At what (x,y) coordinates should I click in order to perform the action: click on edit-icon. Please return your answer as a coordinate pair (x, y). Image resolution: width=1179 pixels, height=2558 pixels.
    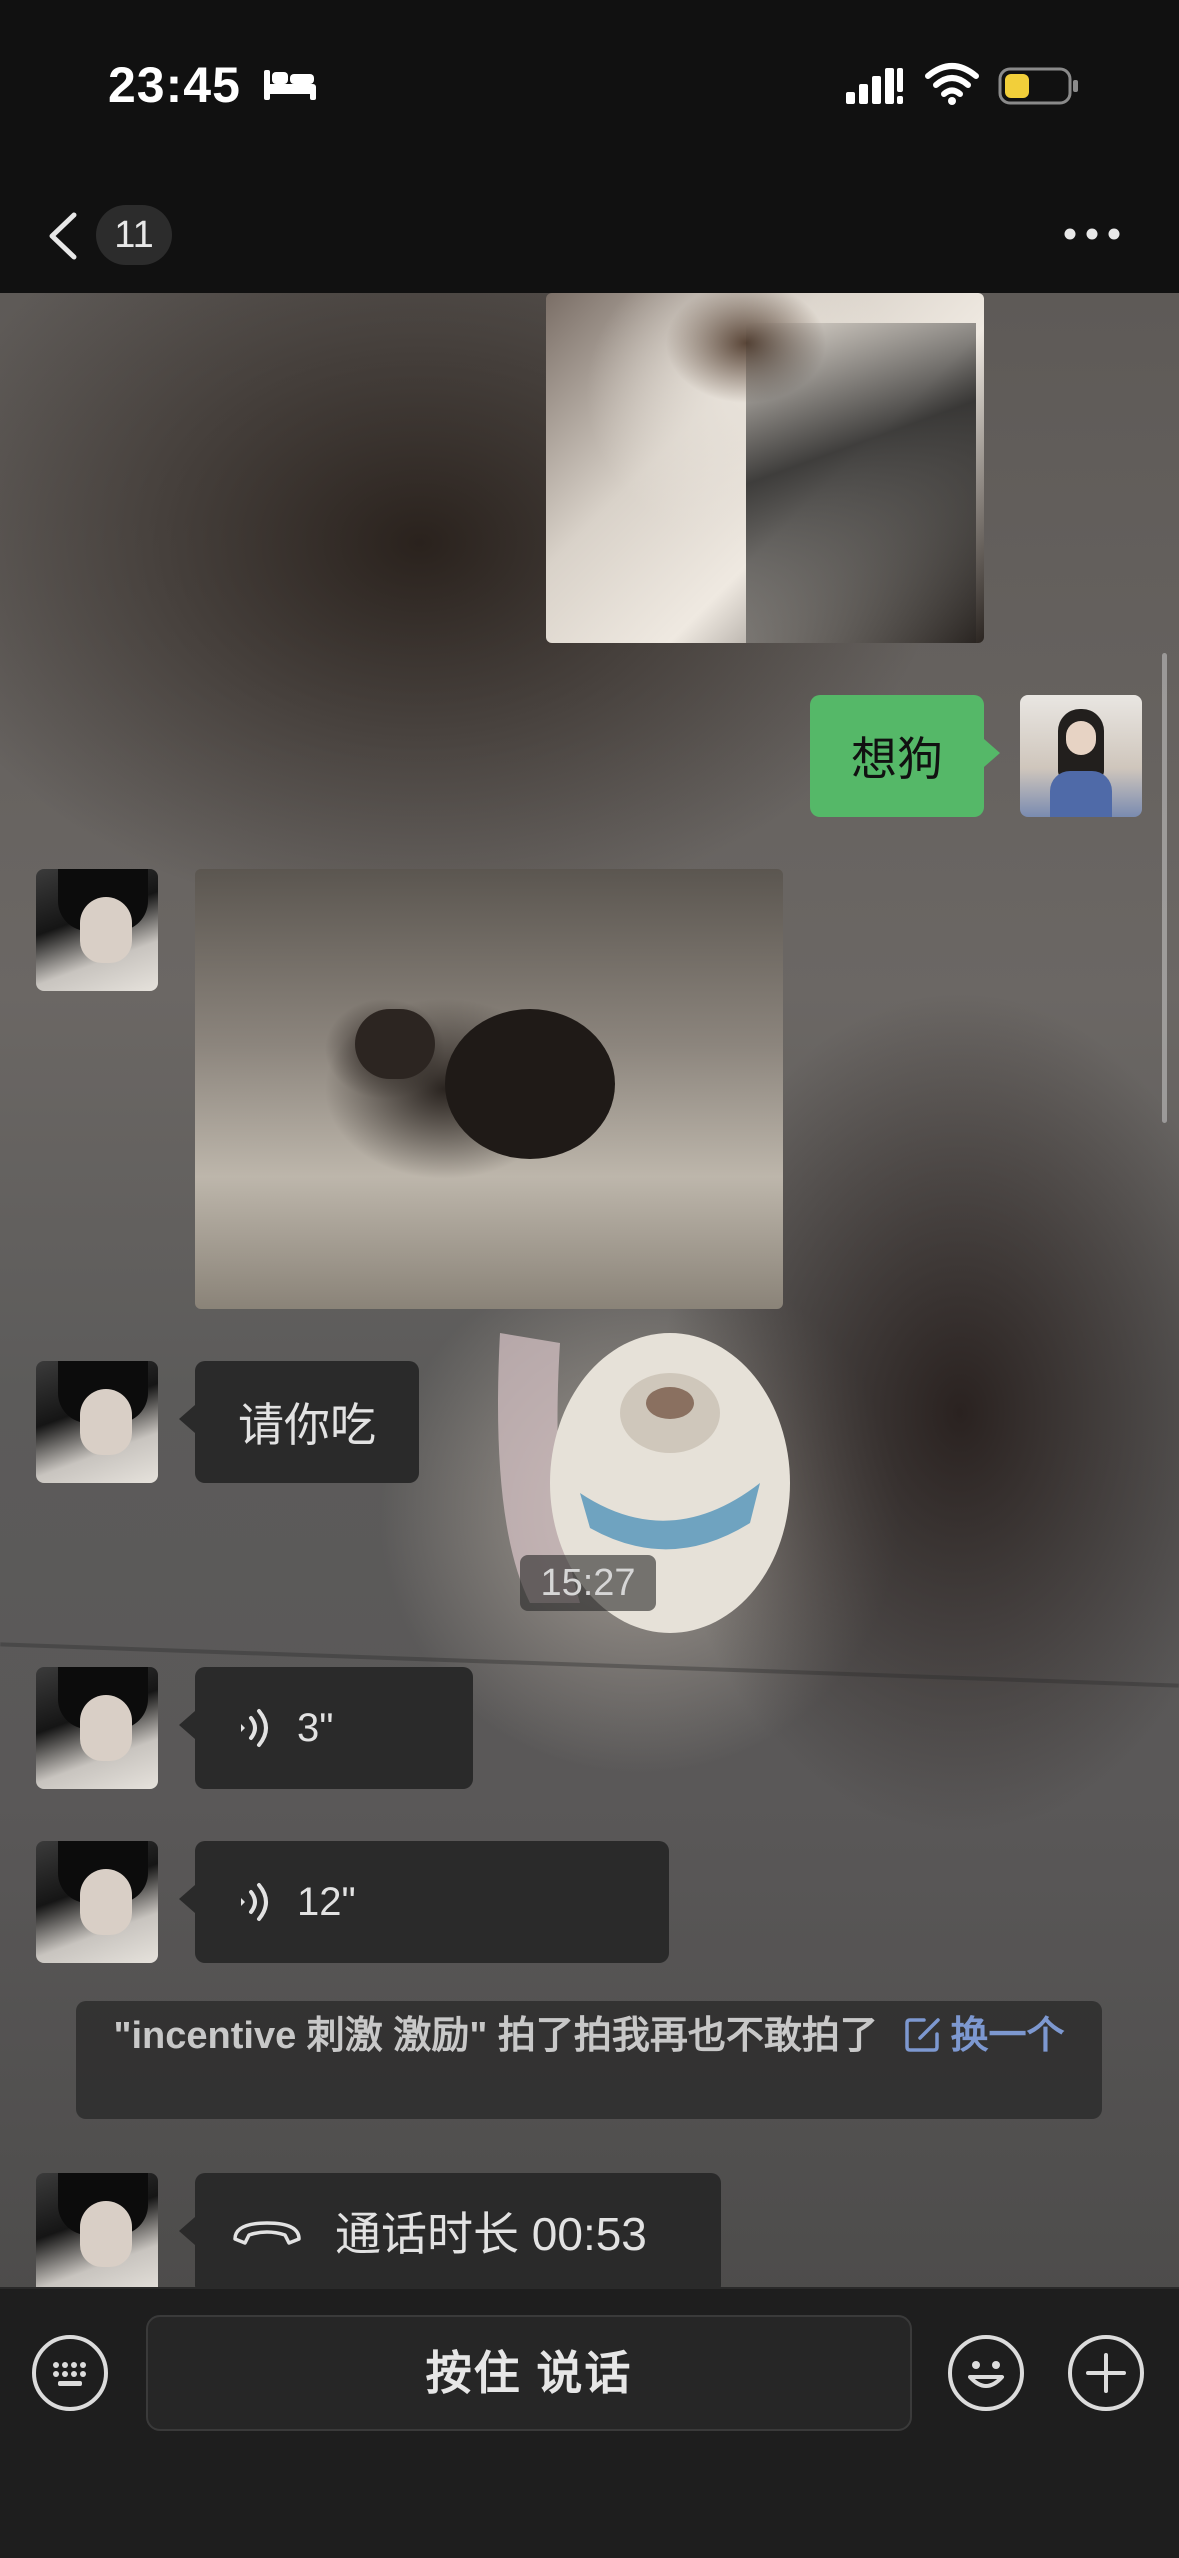
    Looking at the image, I should click on (923, 2034).